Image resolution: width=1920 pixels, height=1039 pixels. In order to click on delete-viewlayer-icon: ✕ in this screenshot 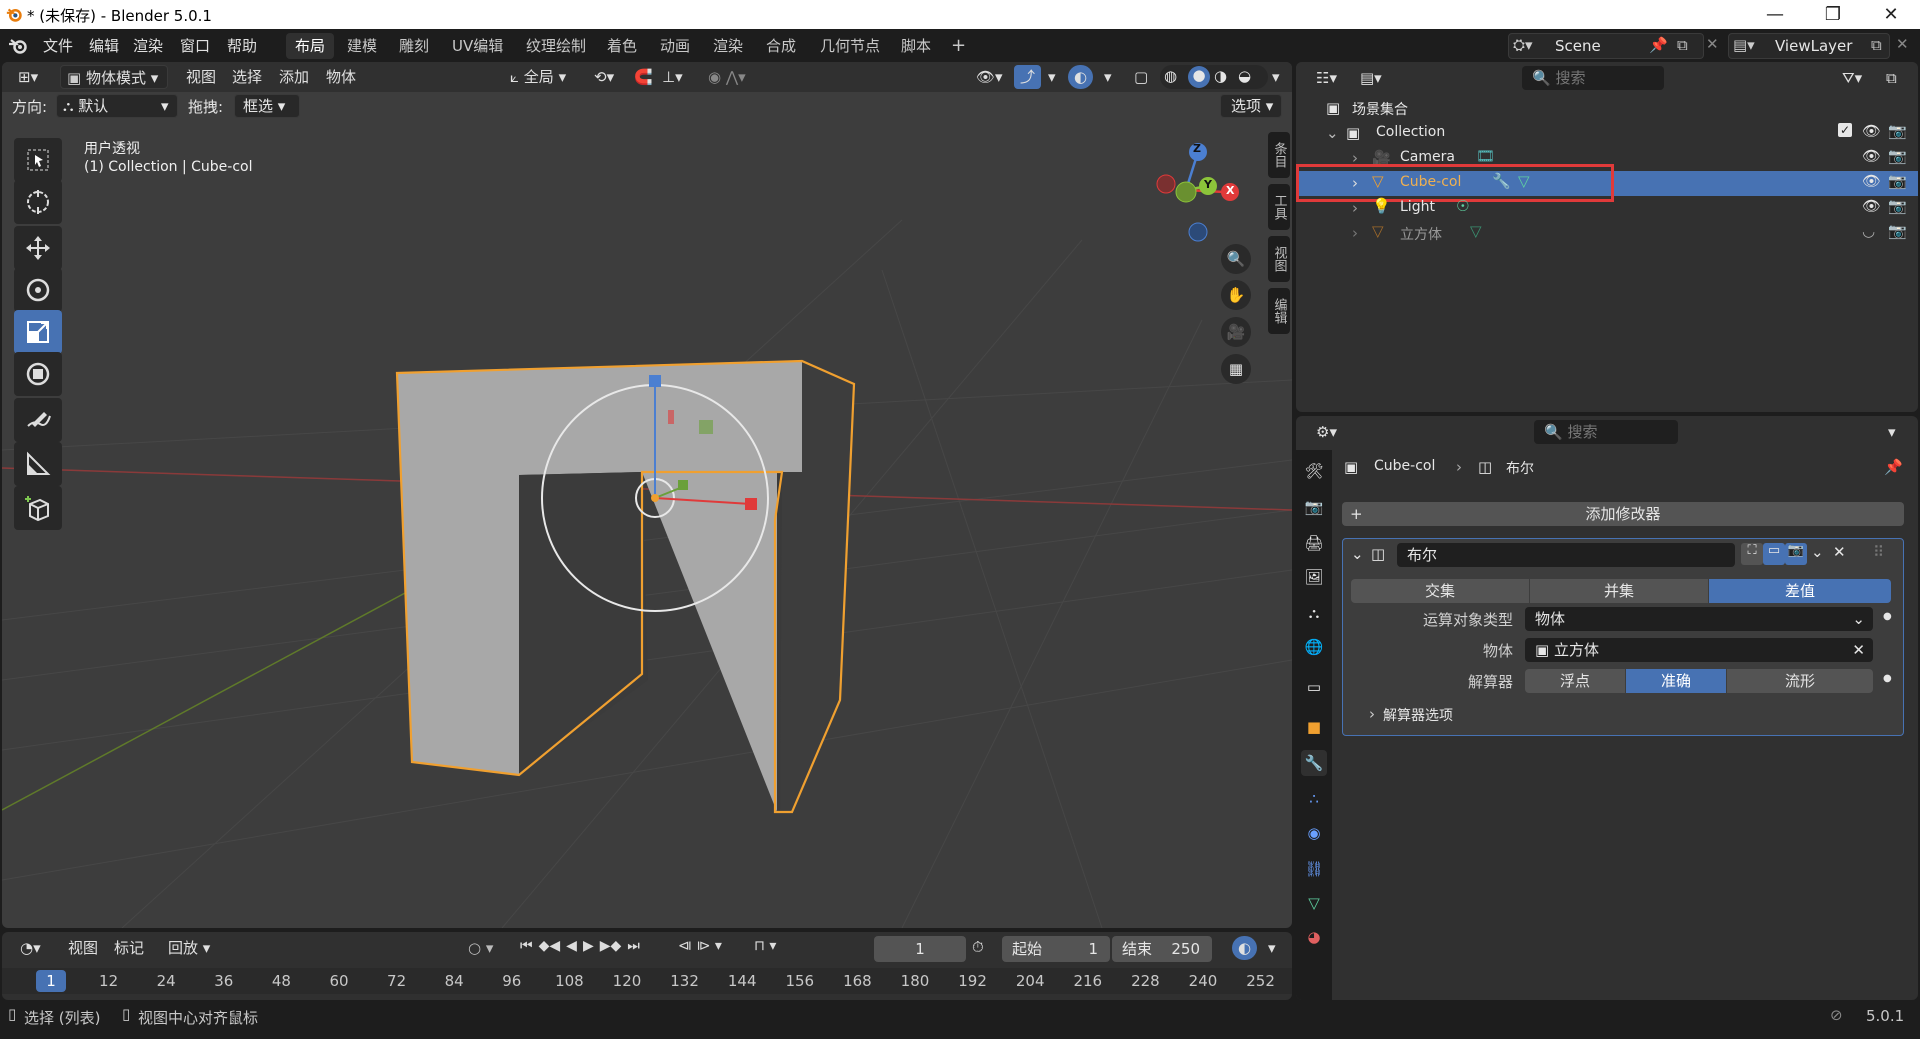, I will do `click(1902, 44)`.